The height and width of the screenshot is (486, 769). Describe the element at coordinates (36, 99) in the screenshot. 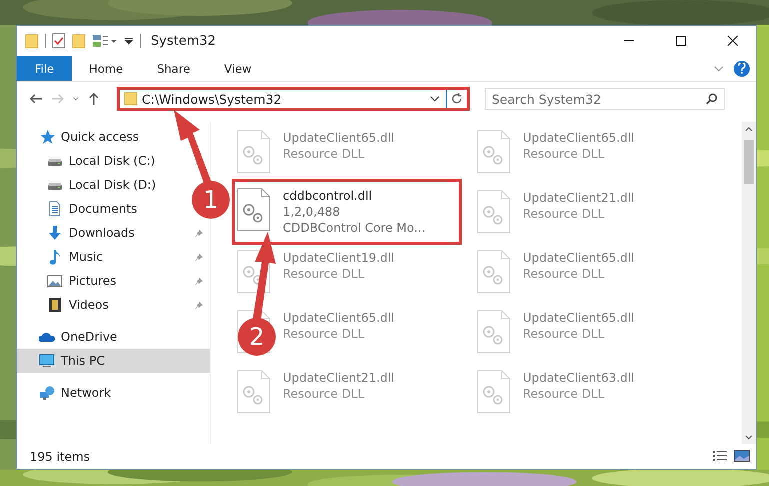

I see `back-arrow-icon` at that location.